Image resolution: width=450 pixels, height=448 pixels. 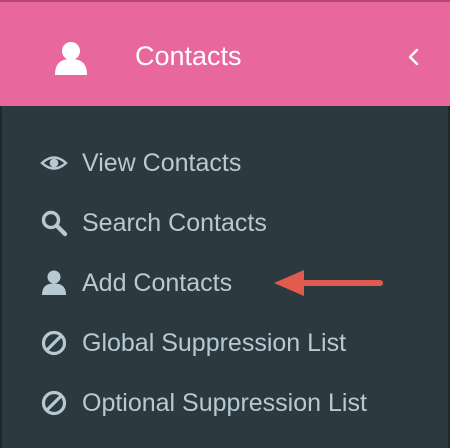 What do you see at coordinates (157, 283) in the screenshot?
I see `menu-item-label: Add Contacts` at bounding box center [157, 283].